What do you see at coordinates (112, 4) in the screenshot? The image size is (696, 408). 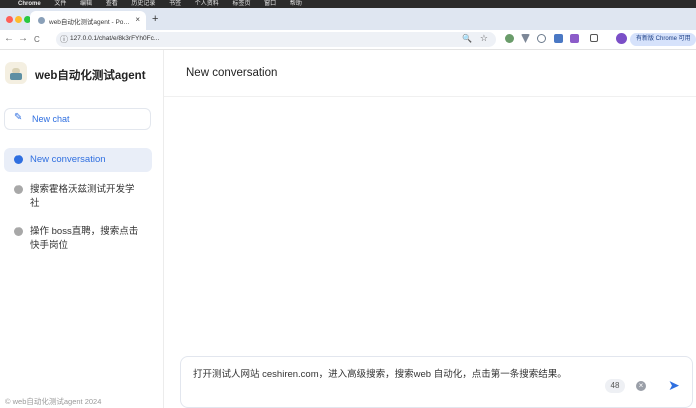 I see `menu-view: 查看` at bounding box center [112, 4].